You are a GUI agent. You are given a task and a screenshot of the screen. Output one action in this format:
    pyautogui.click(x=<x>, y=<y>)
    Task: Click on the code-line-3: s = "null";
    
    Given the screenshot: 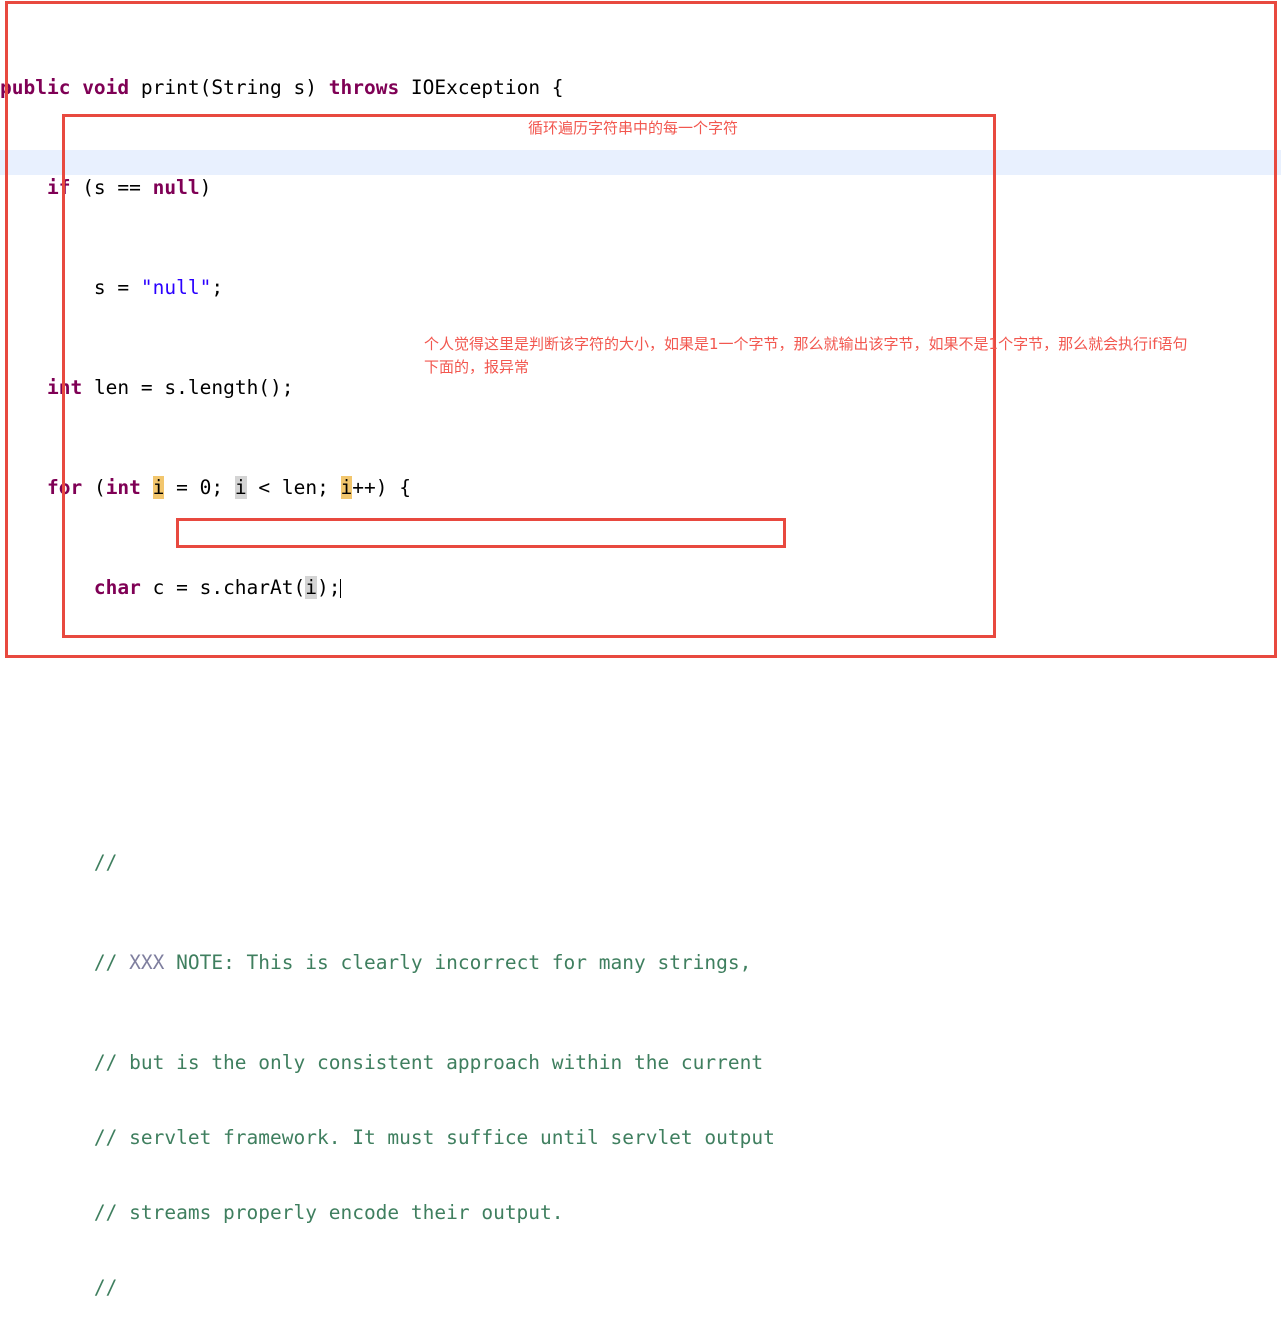 What is the action you would take?
    pyautogui.click(x=640, y=287)
    